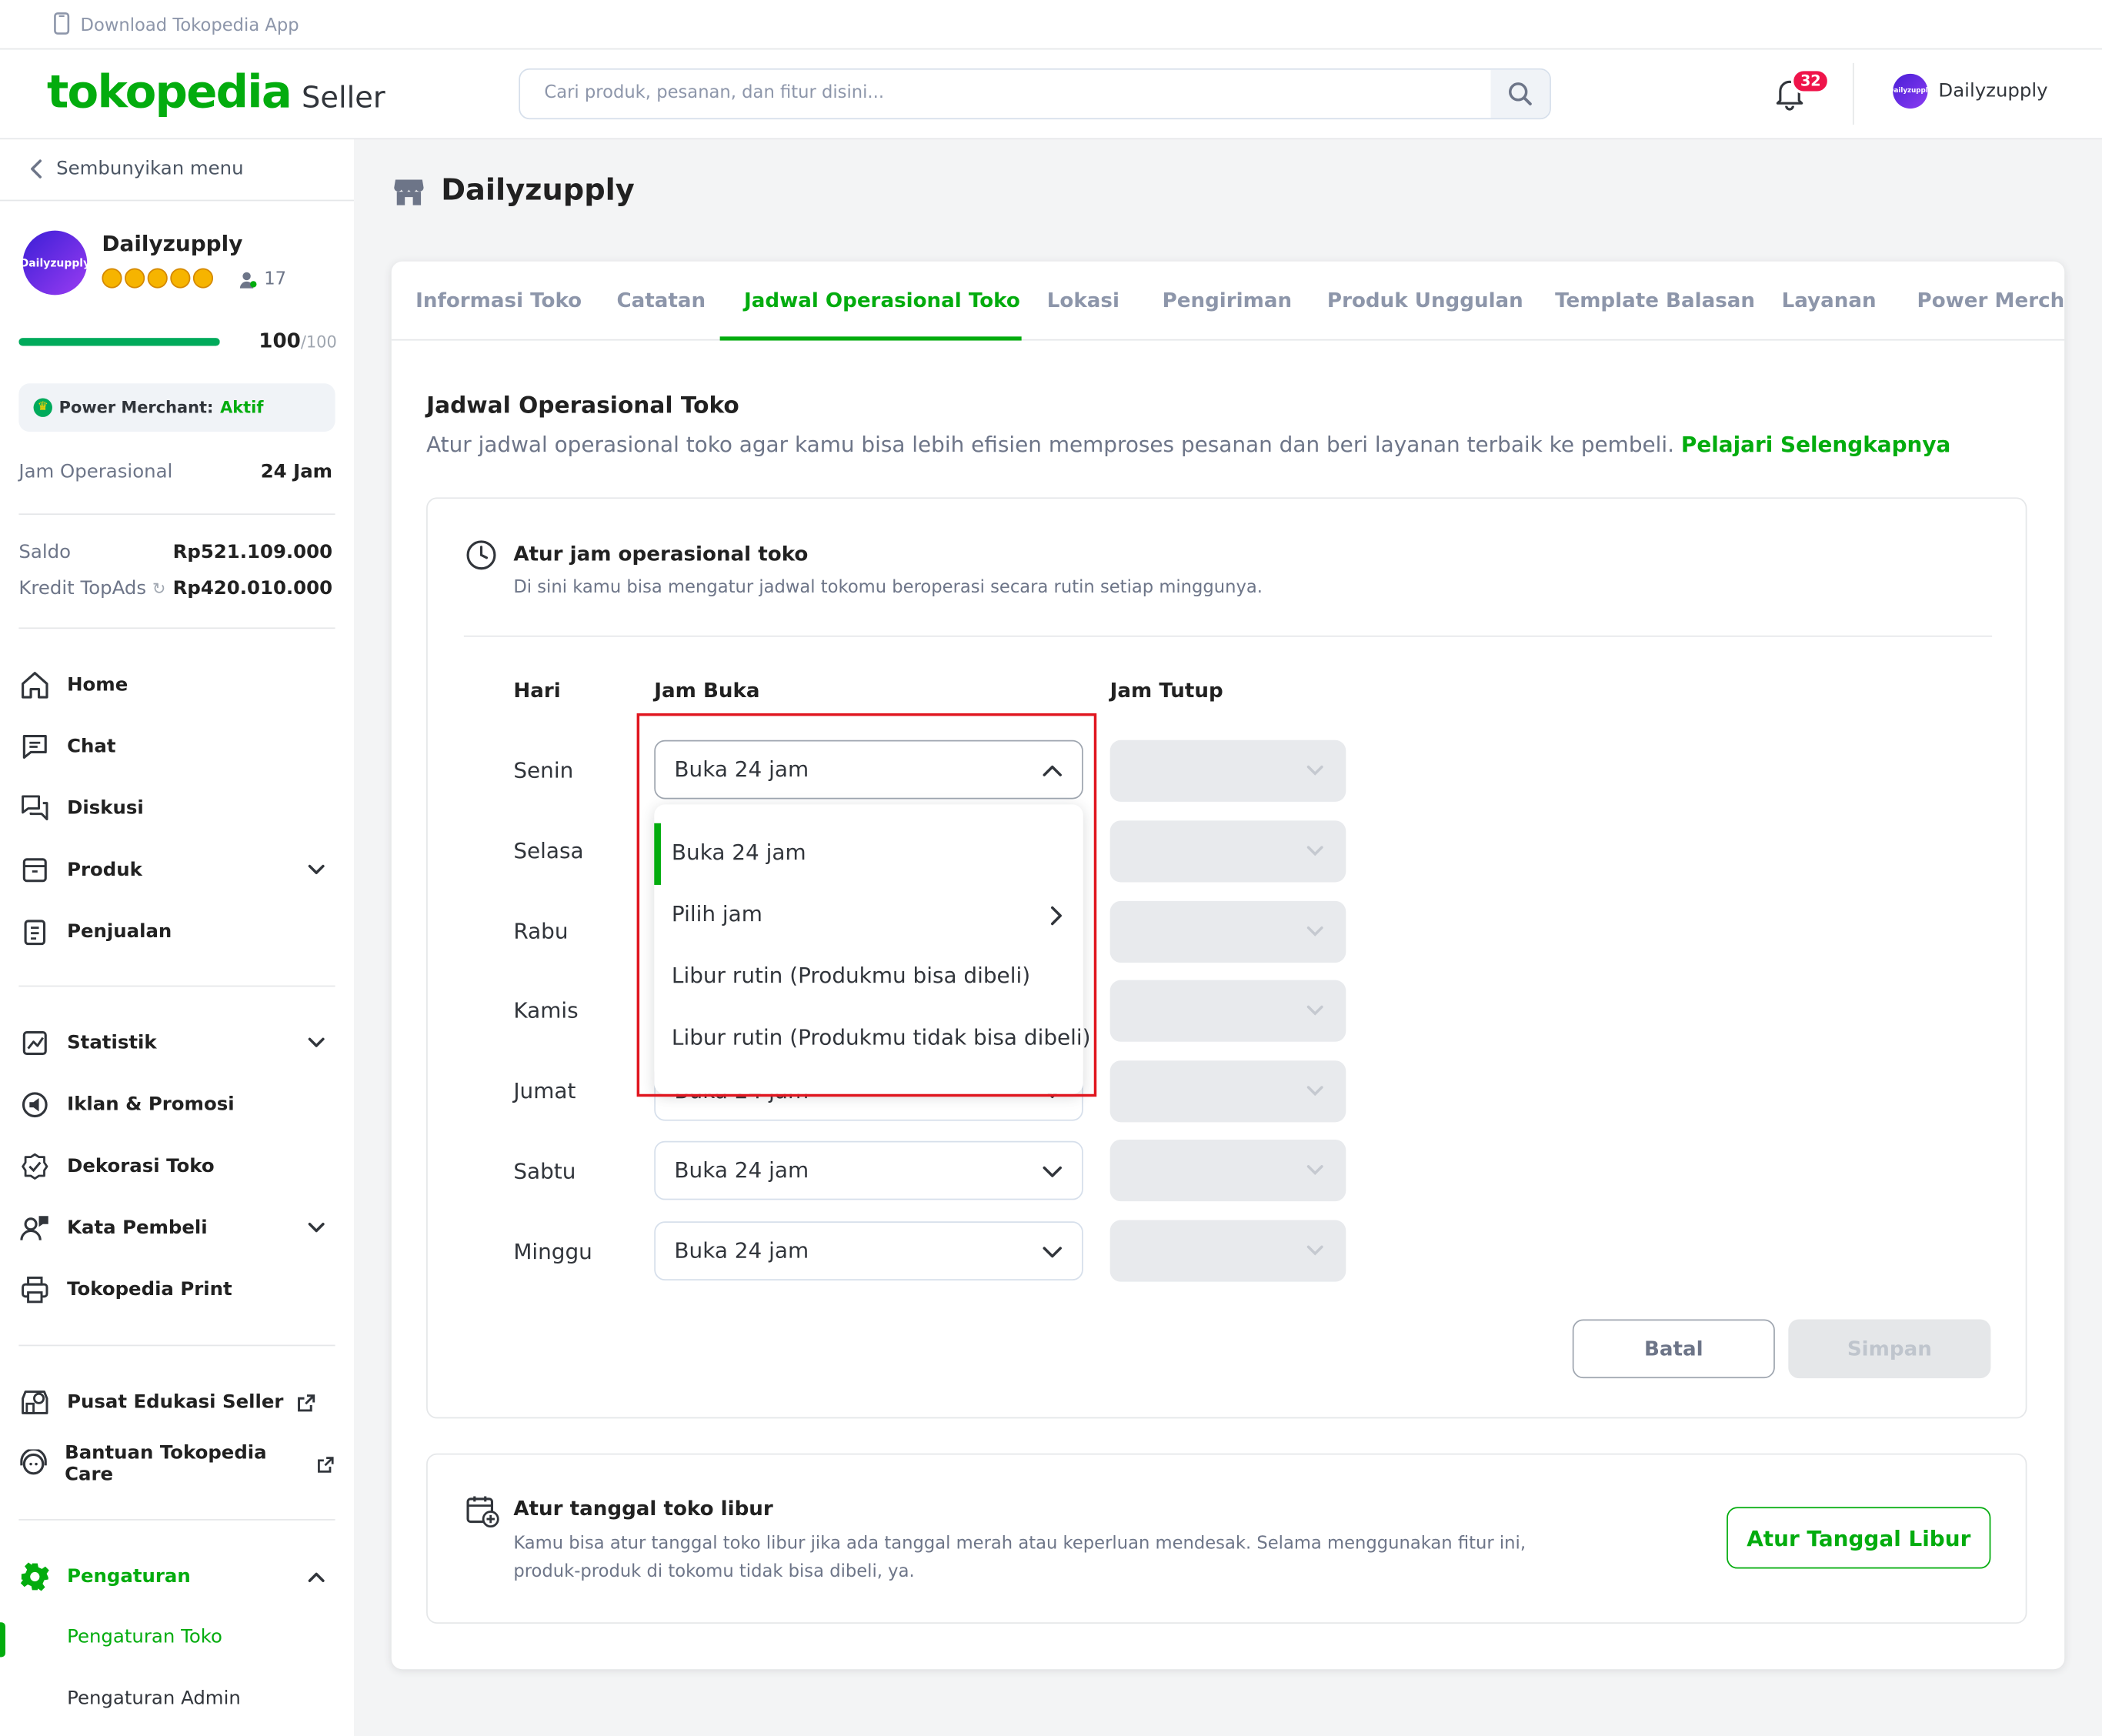 This screenshot has width=2102, height=1736. Describe the element at coordinates (242, 407) in the screenshot. I see `power-merchant-status-value: Aktif` at that location.